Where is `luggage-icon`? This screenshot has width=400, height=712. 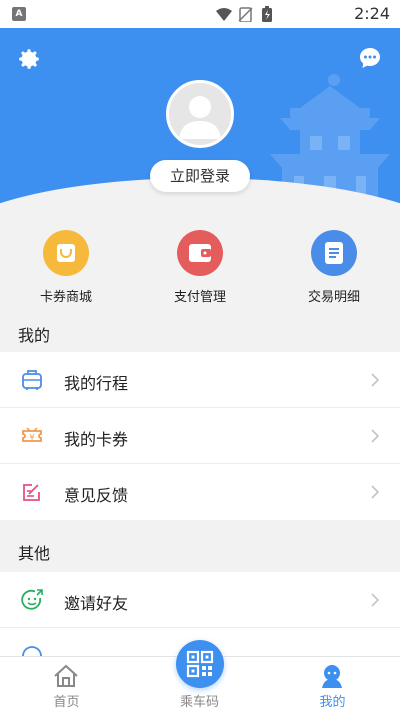 luggage-icon is located at coordinates (32, 380).